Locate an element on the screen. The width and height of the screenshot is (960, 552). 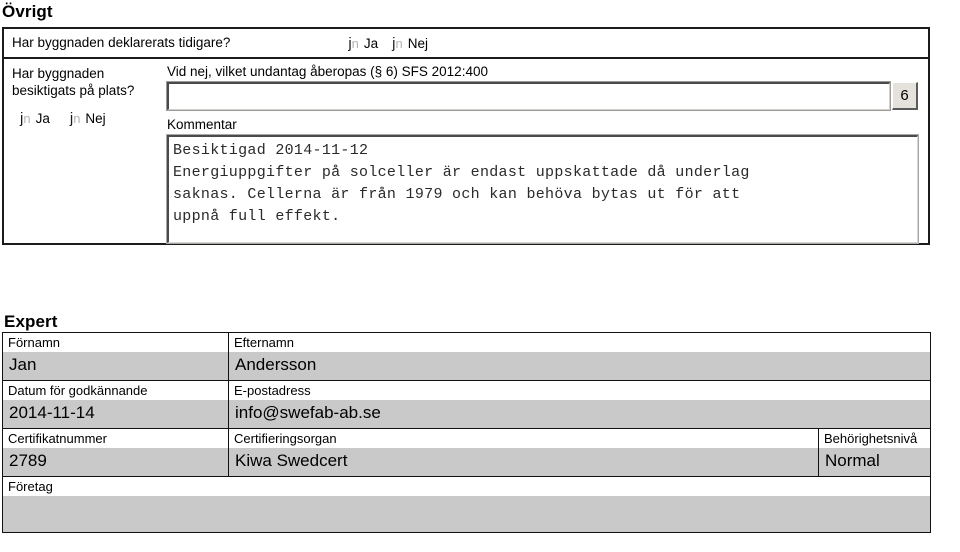
table-row: Förnamn Jan Efternamn Andersson is located at coordinates (466, 356).